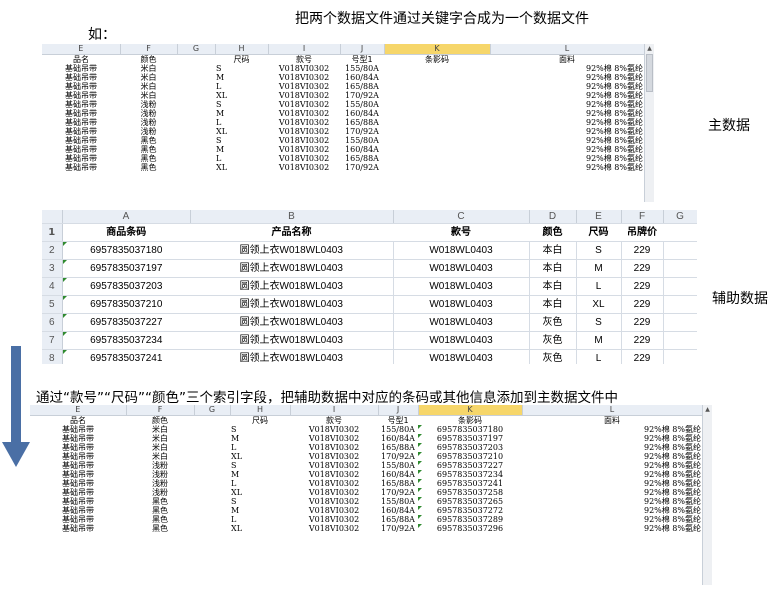 Image resolution: width=780 pixels, height=591 pixels. I want to click on table-cell: 6957835037241, so click(470, 483).